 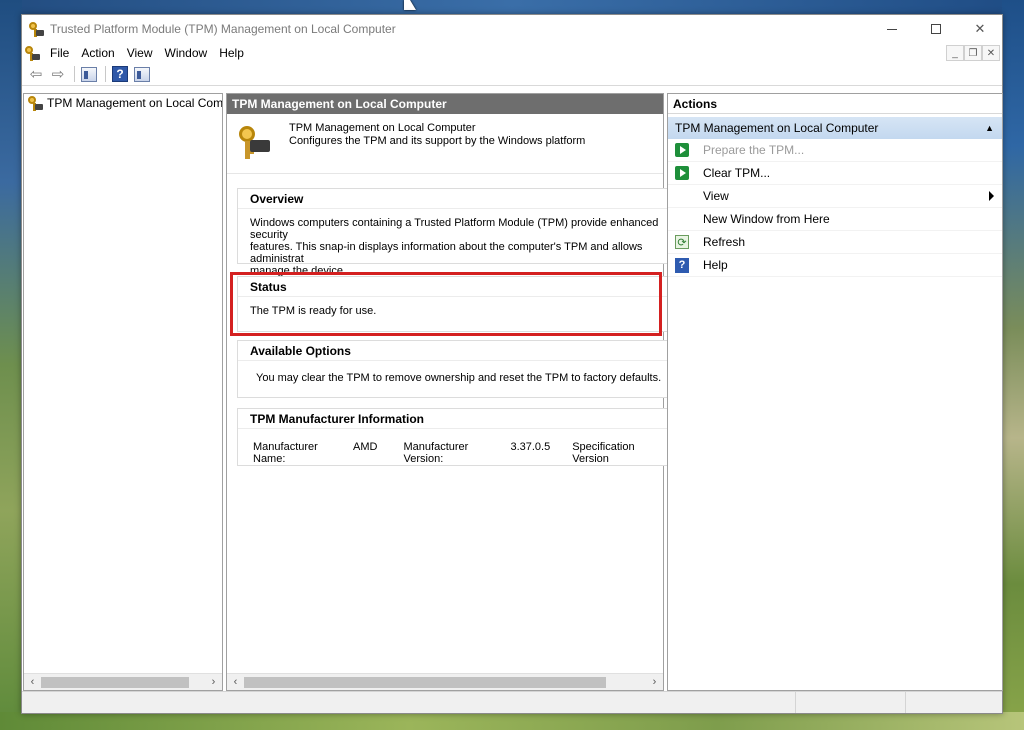 What do you see at coordinates (134, 103) in the screenshot?
I see `tree-item-label: TPM Management on Local Comp` at bounding box center [134, 103].